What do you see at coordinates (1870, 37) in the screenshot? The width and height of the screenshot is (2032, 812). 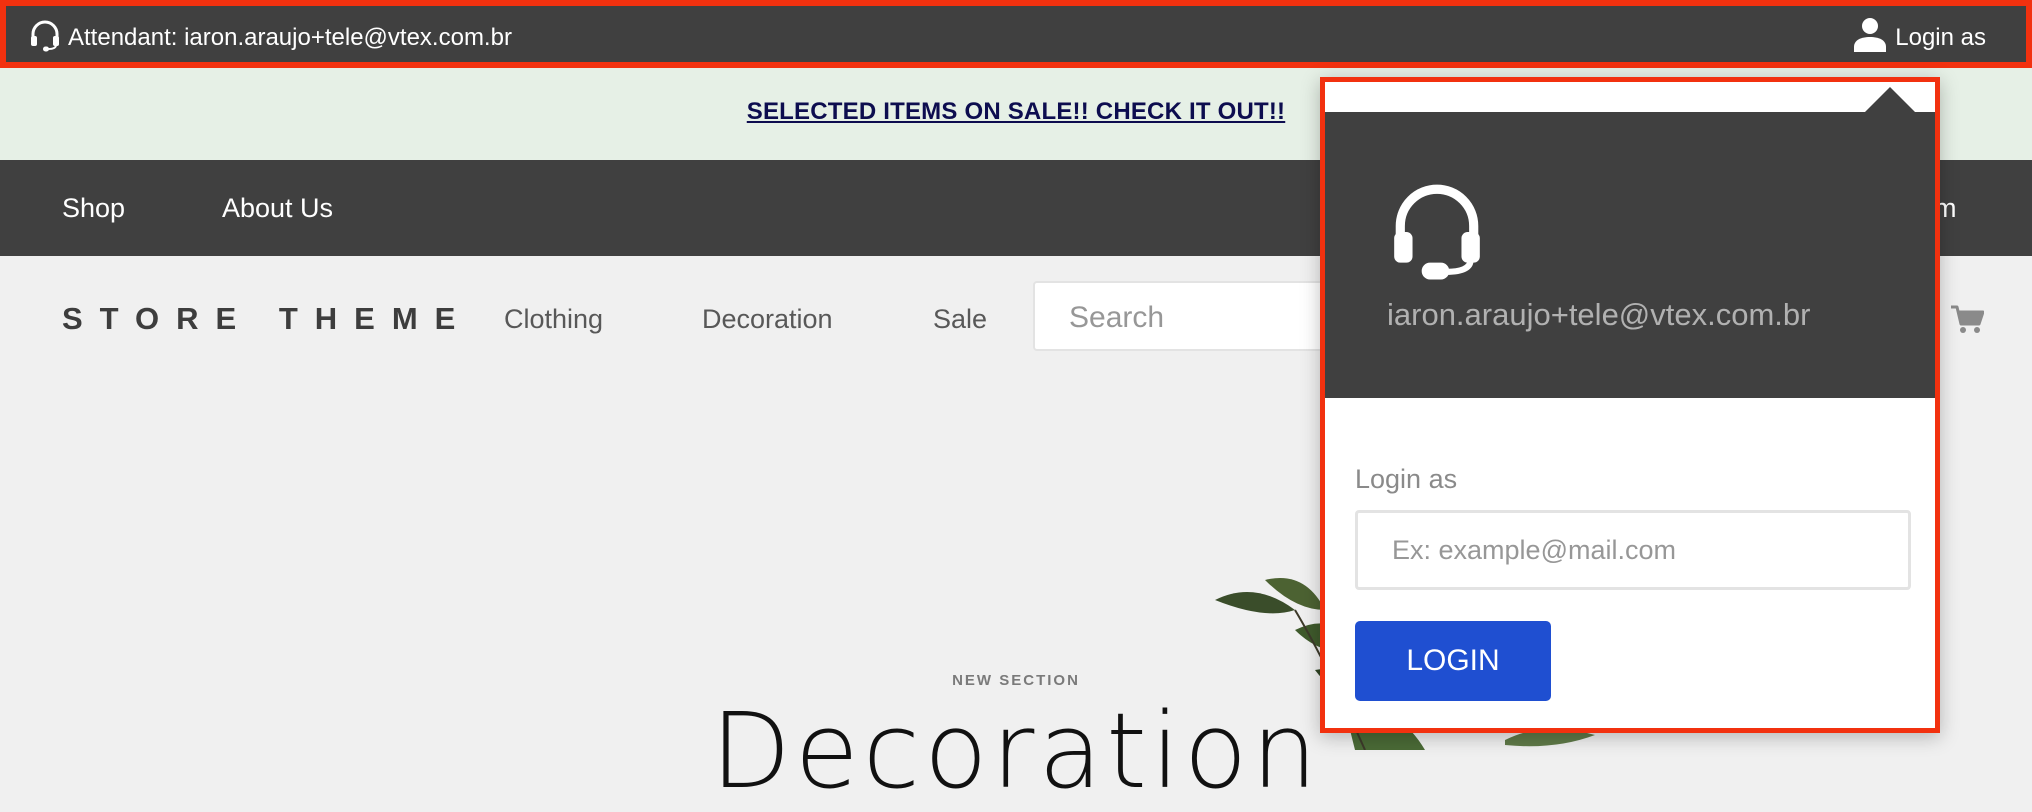 I see `user-icon` at bounding box center [1870, 37].